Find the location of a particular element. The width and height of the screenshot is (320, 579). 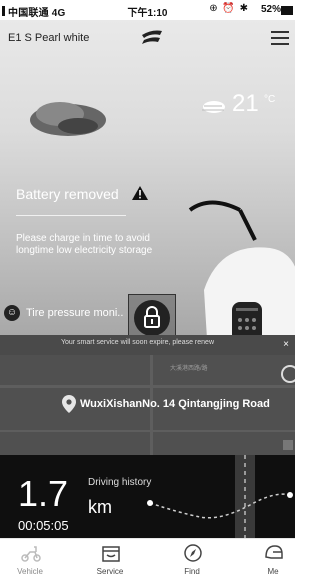

weather-cloud-icon is located at coordinates (213, 107).